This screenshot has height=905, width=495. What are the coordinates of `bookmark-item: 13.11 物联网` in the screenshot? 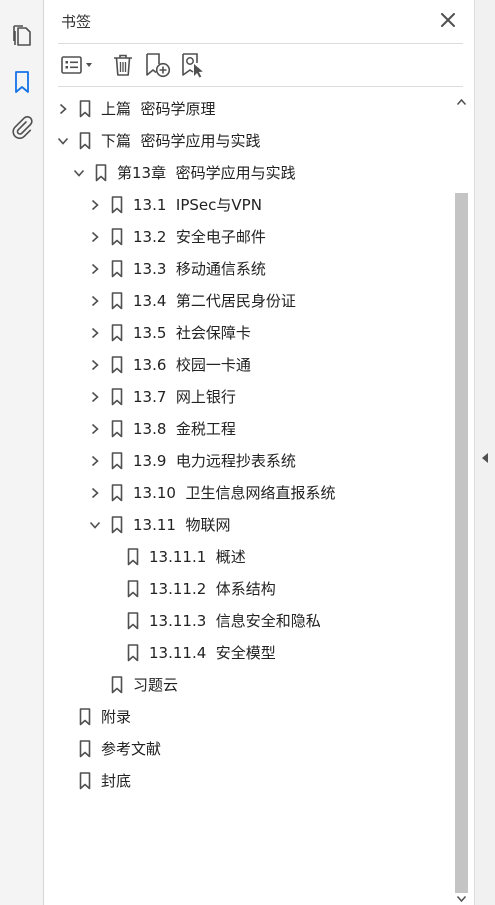 It's located at (249, 525).